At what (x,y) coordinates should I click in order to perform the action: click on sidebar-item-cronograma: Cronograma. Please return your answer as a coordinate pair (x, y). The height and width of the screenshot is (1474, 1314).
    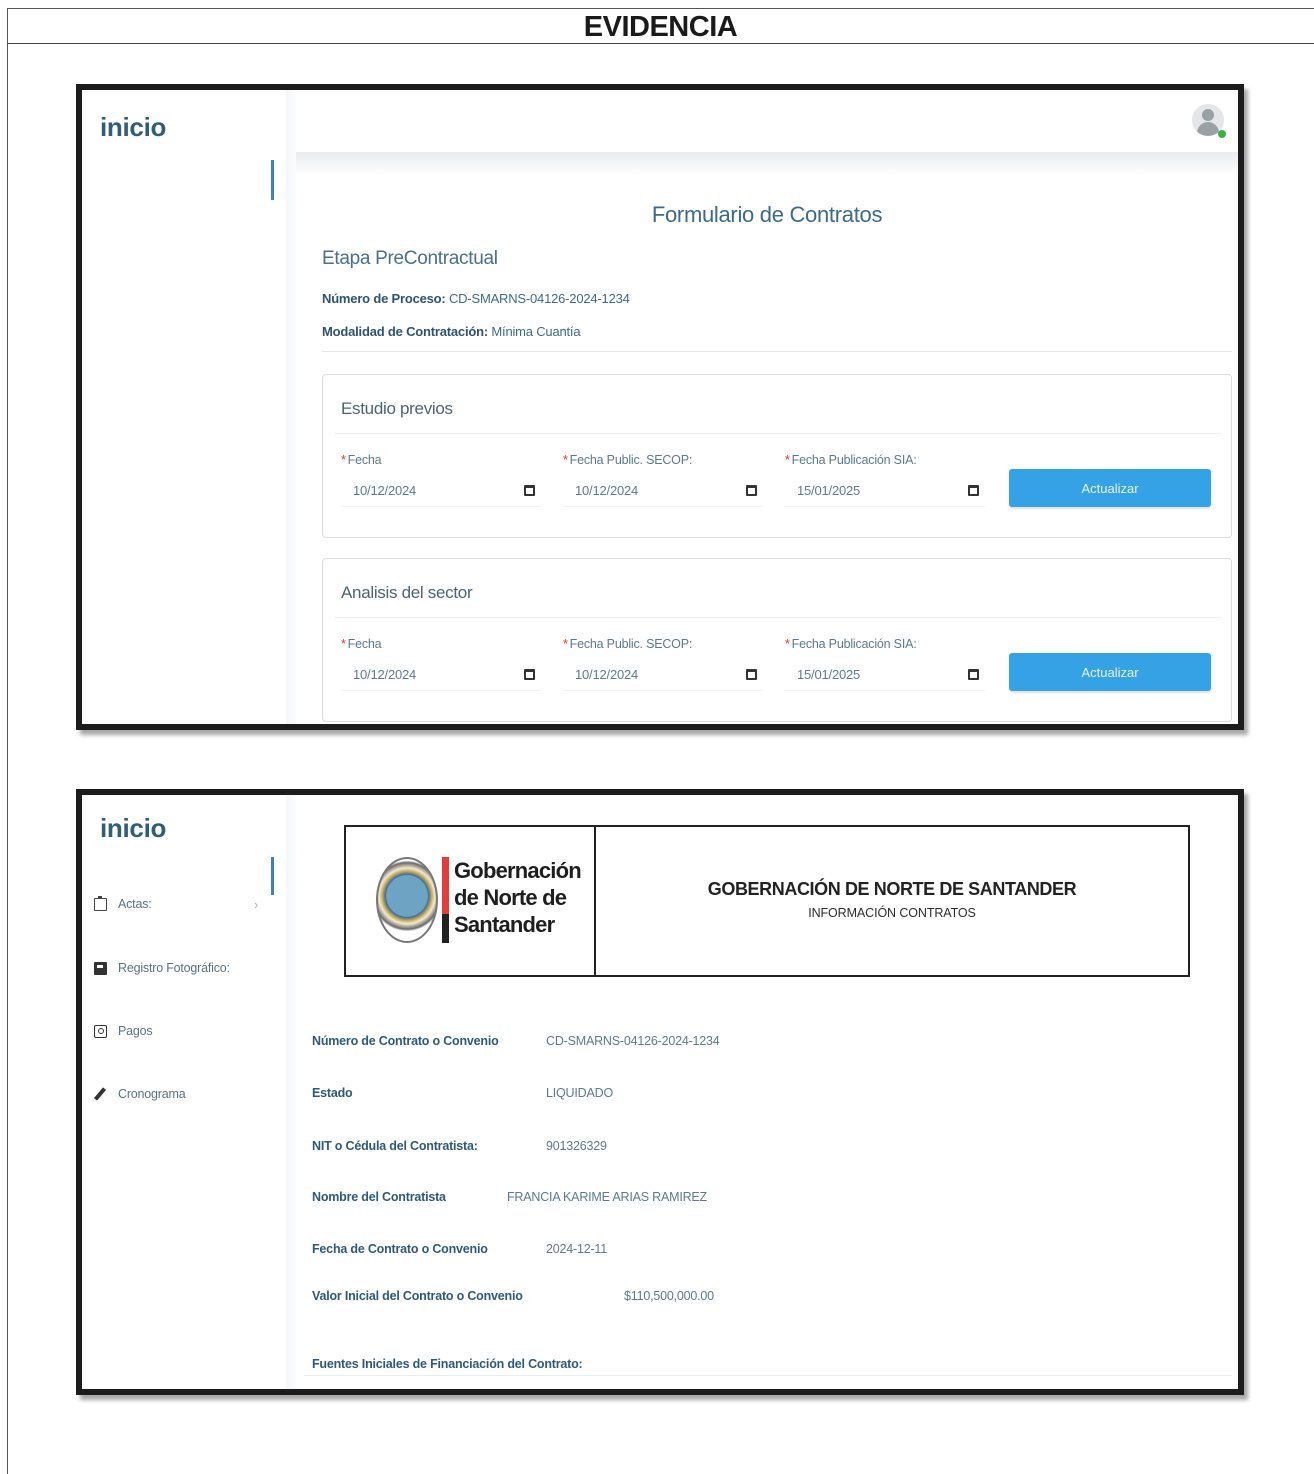
    Looking at the image, I should click on (139, 1094).